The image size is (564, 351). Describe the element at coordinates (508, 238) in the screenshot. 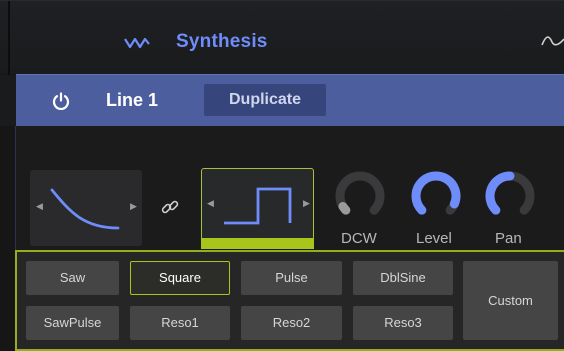

I see `knob-label-pan: Pan` at that location.